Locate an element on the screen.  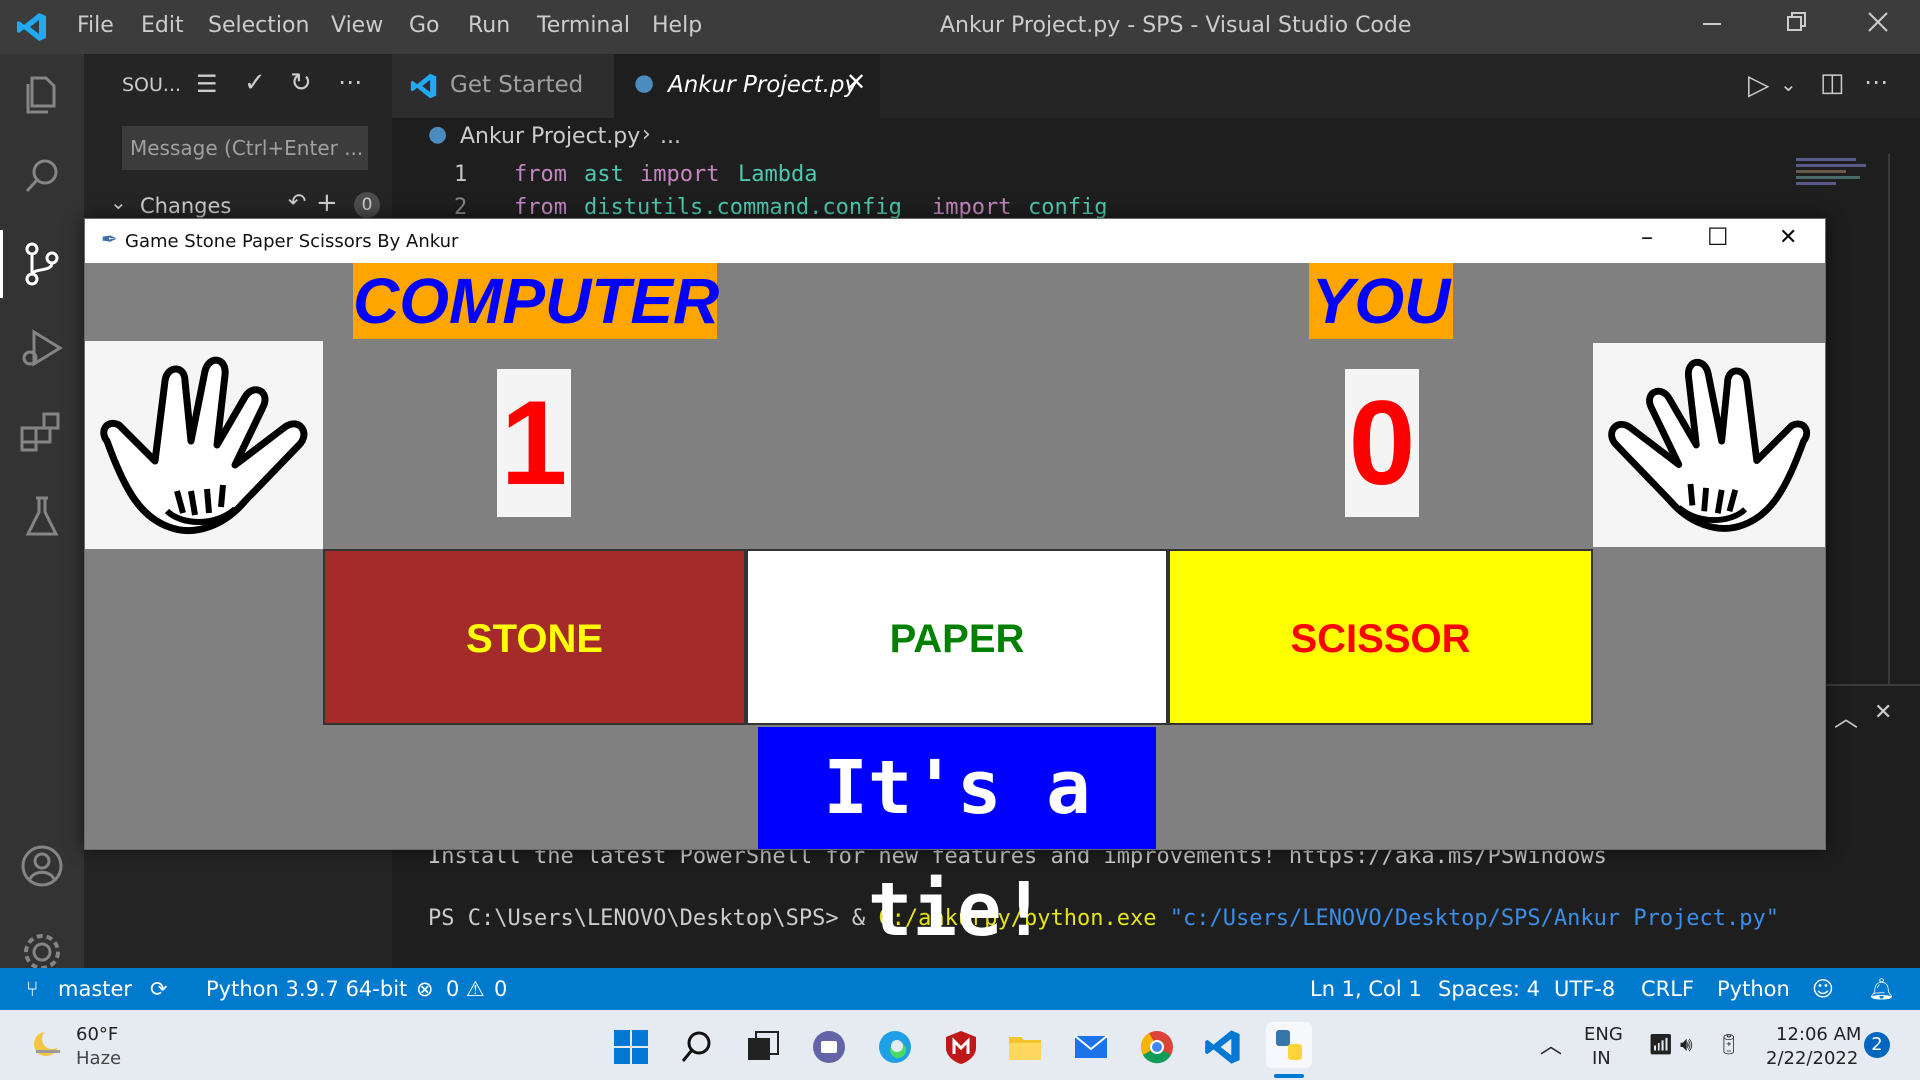
menu-selection: Selection is located at coordinates (258, 25).